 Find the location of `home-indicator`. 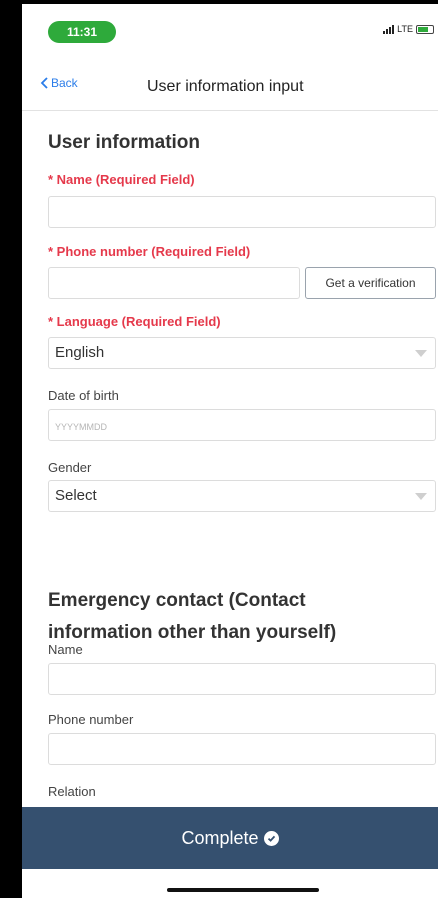

home-indicator is located at coordinates (243, 890).